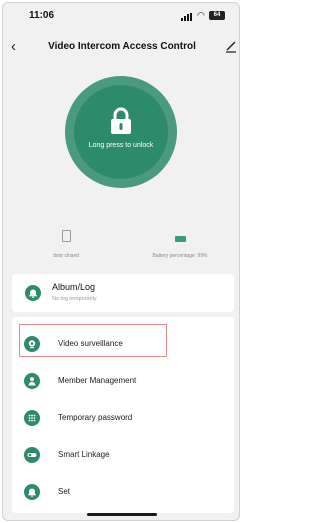 The image size is (320, 523). Describe the element at coordinates (32, 344) in the screenshot. I see `camera-icon` at that location.